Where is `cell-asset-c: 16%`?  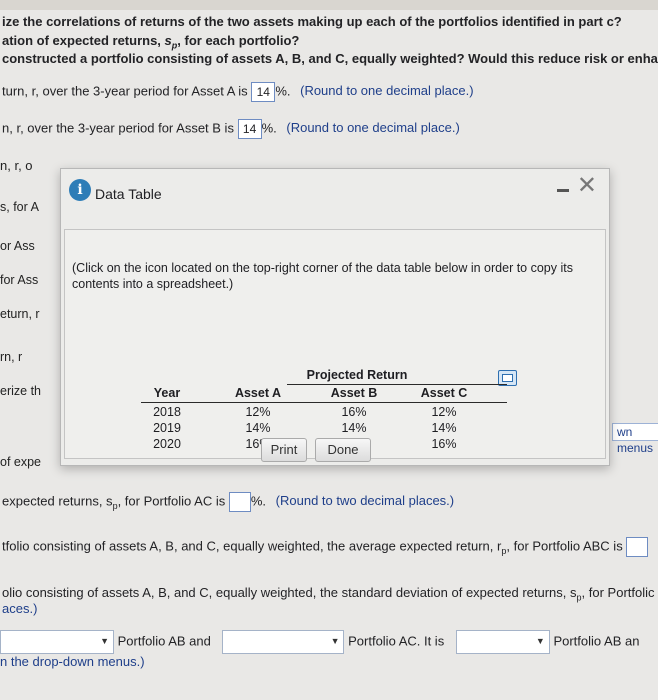 cell-asset-c: 16% is located at coordinates (444, 444).